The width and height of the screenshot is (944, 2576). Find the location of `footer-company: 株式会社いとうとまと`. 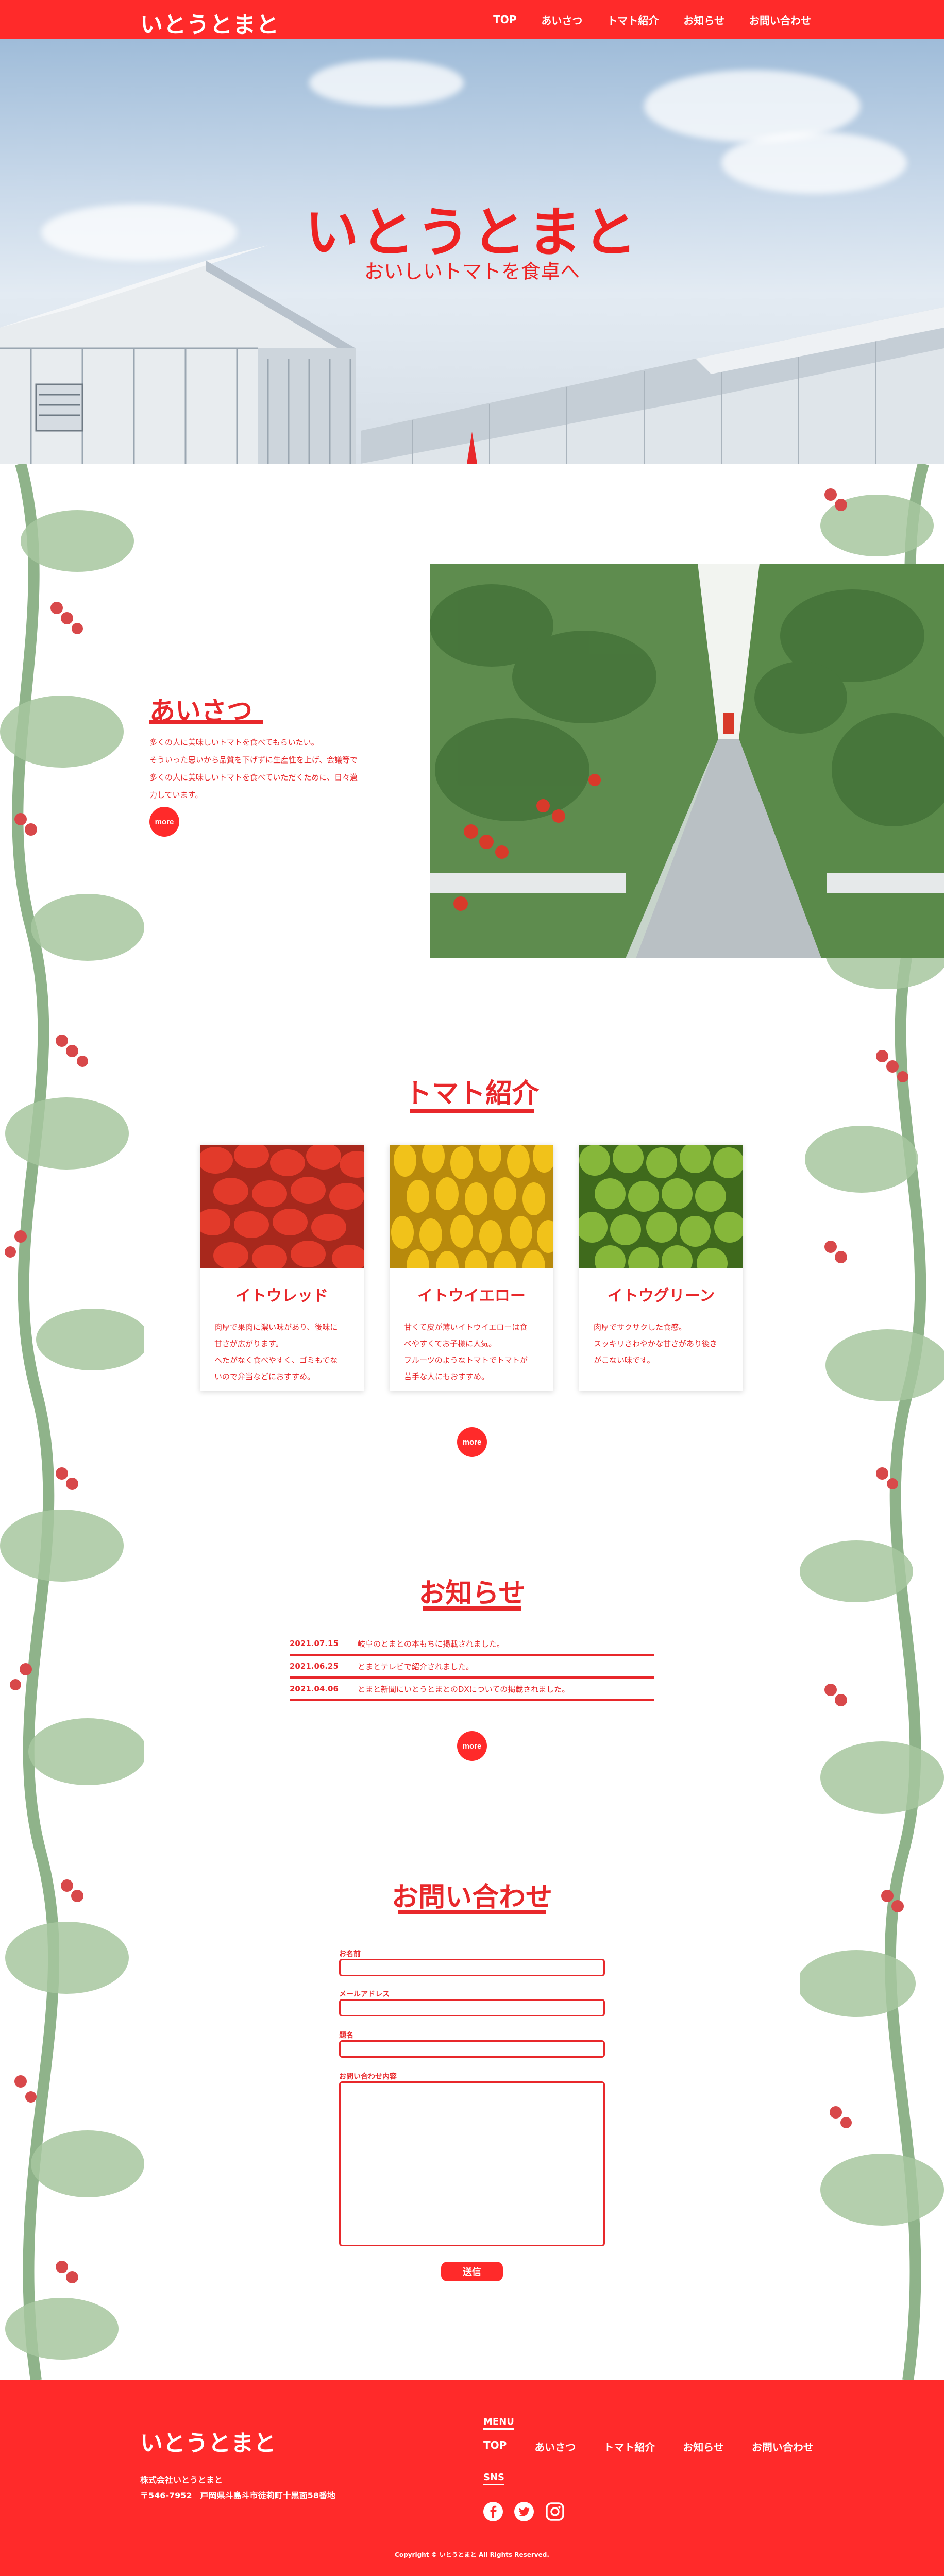

footer-company: 株式会社いとうとまと is located at coordinates (181, 2480).